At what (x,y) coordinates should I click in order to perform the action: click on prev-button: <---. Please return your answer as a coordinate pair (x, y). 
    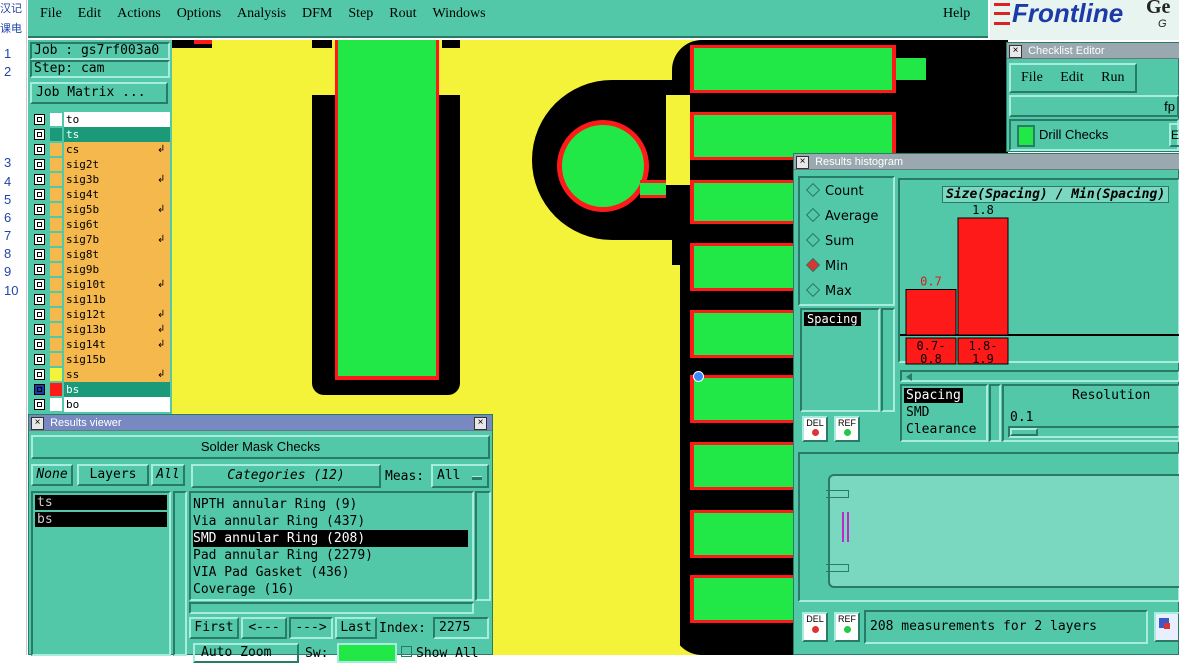
    Looking at the image, I should click on (264, 628).